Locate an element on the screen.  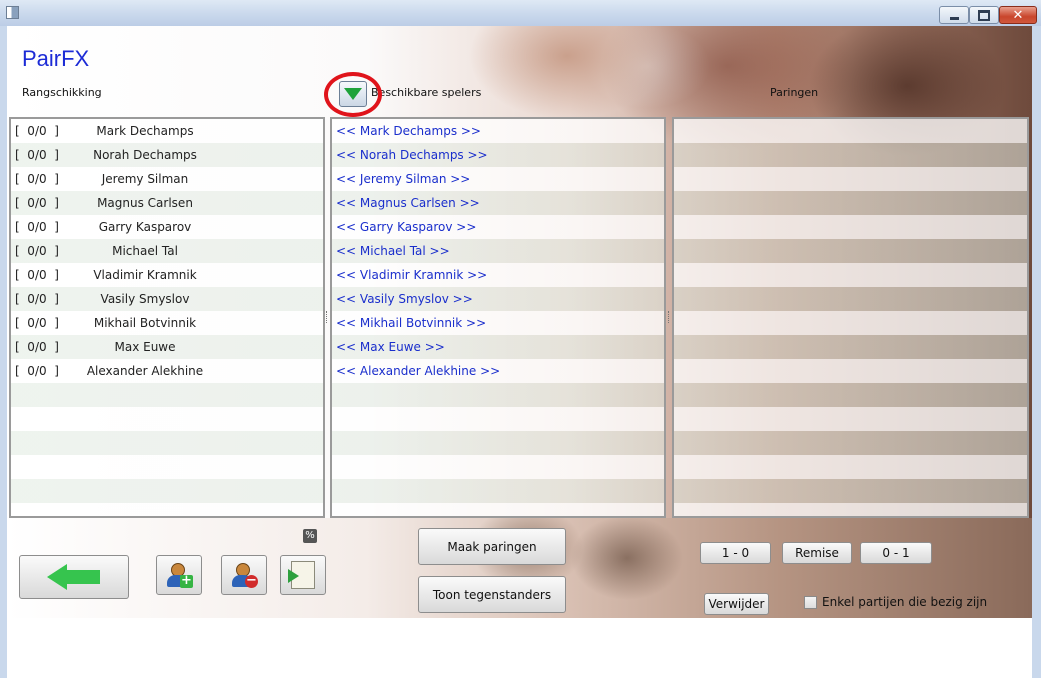
export-document-icon is located at coordinates (301, 575).